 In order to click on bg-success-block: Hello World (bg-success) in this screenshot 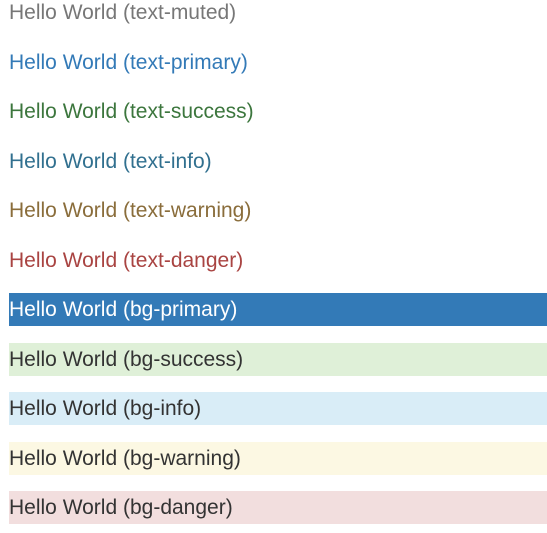, I will do `click(278, 359)`.